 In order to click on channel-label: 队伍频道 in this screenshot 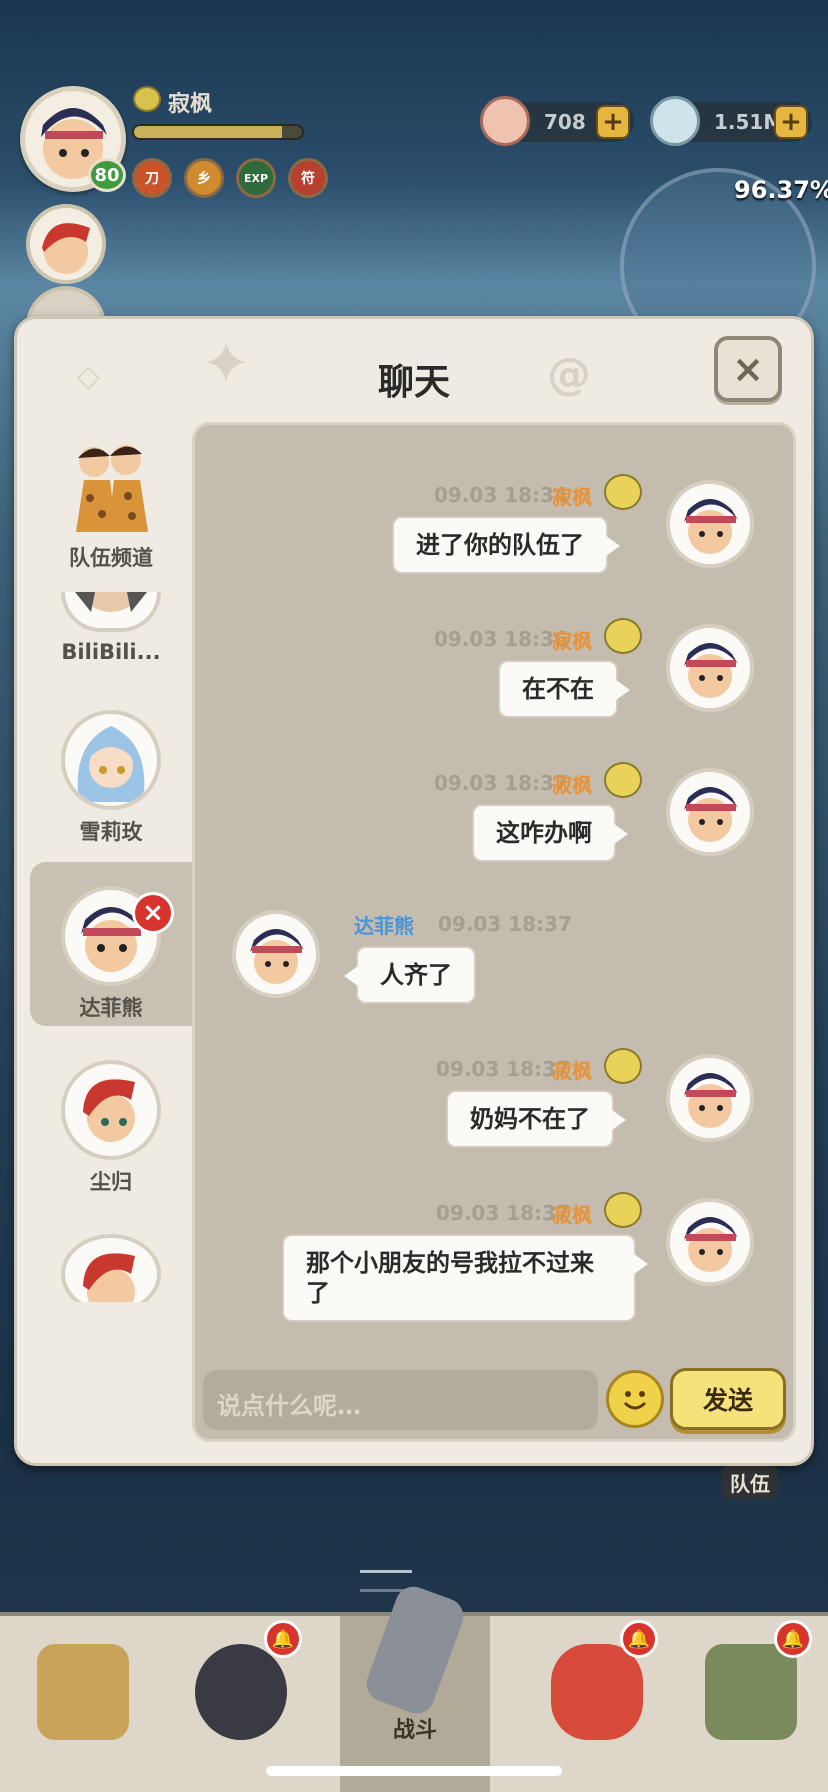, I will do `click(111, 558)`.